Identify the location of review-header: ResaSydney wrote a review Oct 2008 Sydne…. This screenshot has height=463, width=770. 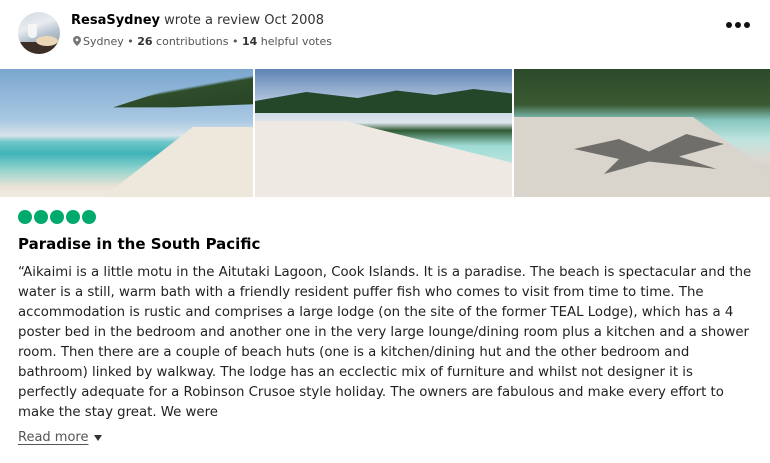
(388, 34).